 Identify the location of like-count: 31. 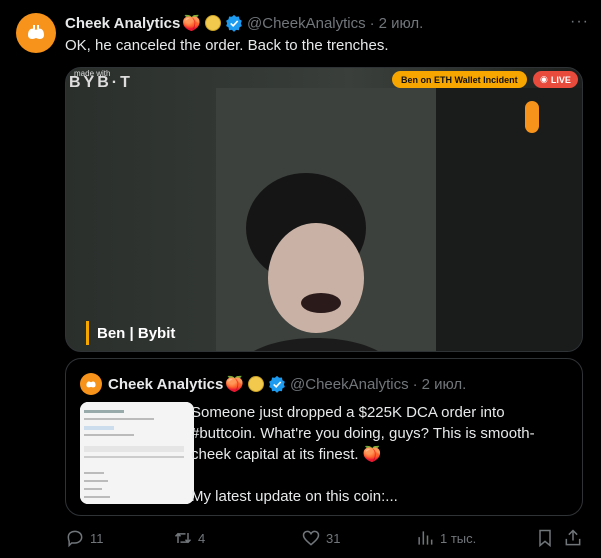
(333, 538).